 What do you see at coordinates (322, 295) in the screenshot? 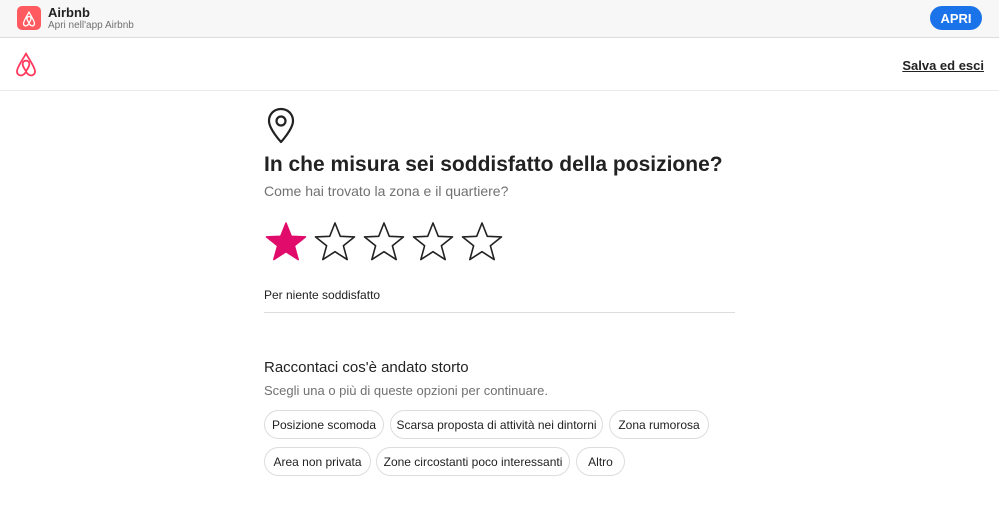
I see `rating-label: Per niente soddisfatto` at bounding box center [322, 295].